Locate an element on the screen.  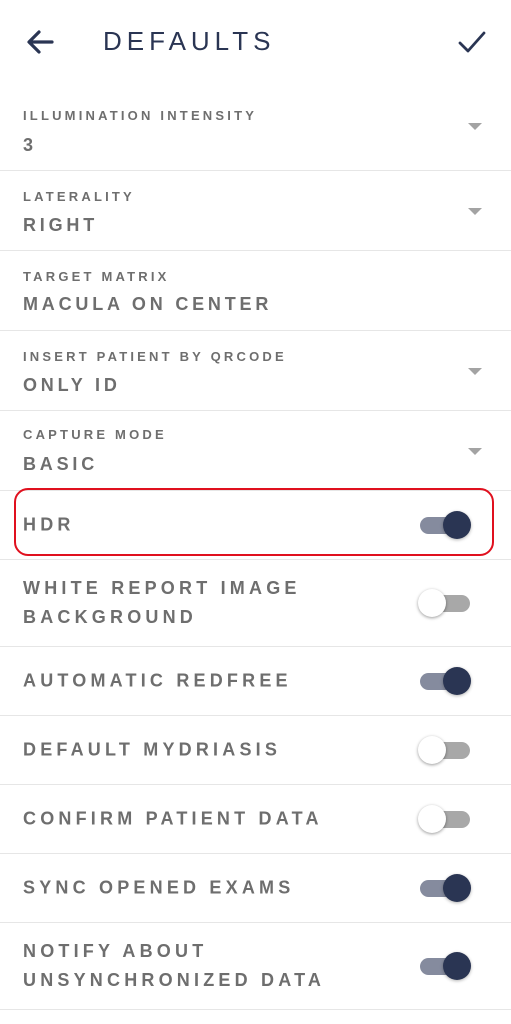
toggle-label: WHITE REPORT IMAGE BACKGROUND is located at coordinates (162, 602).